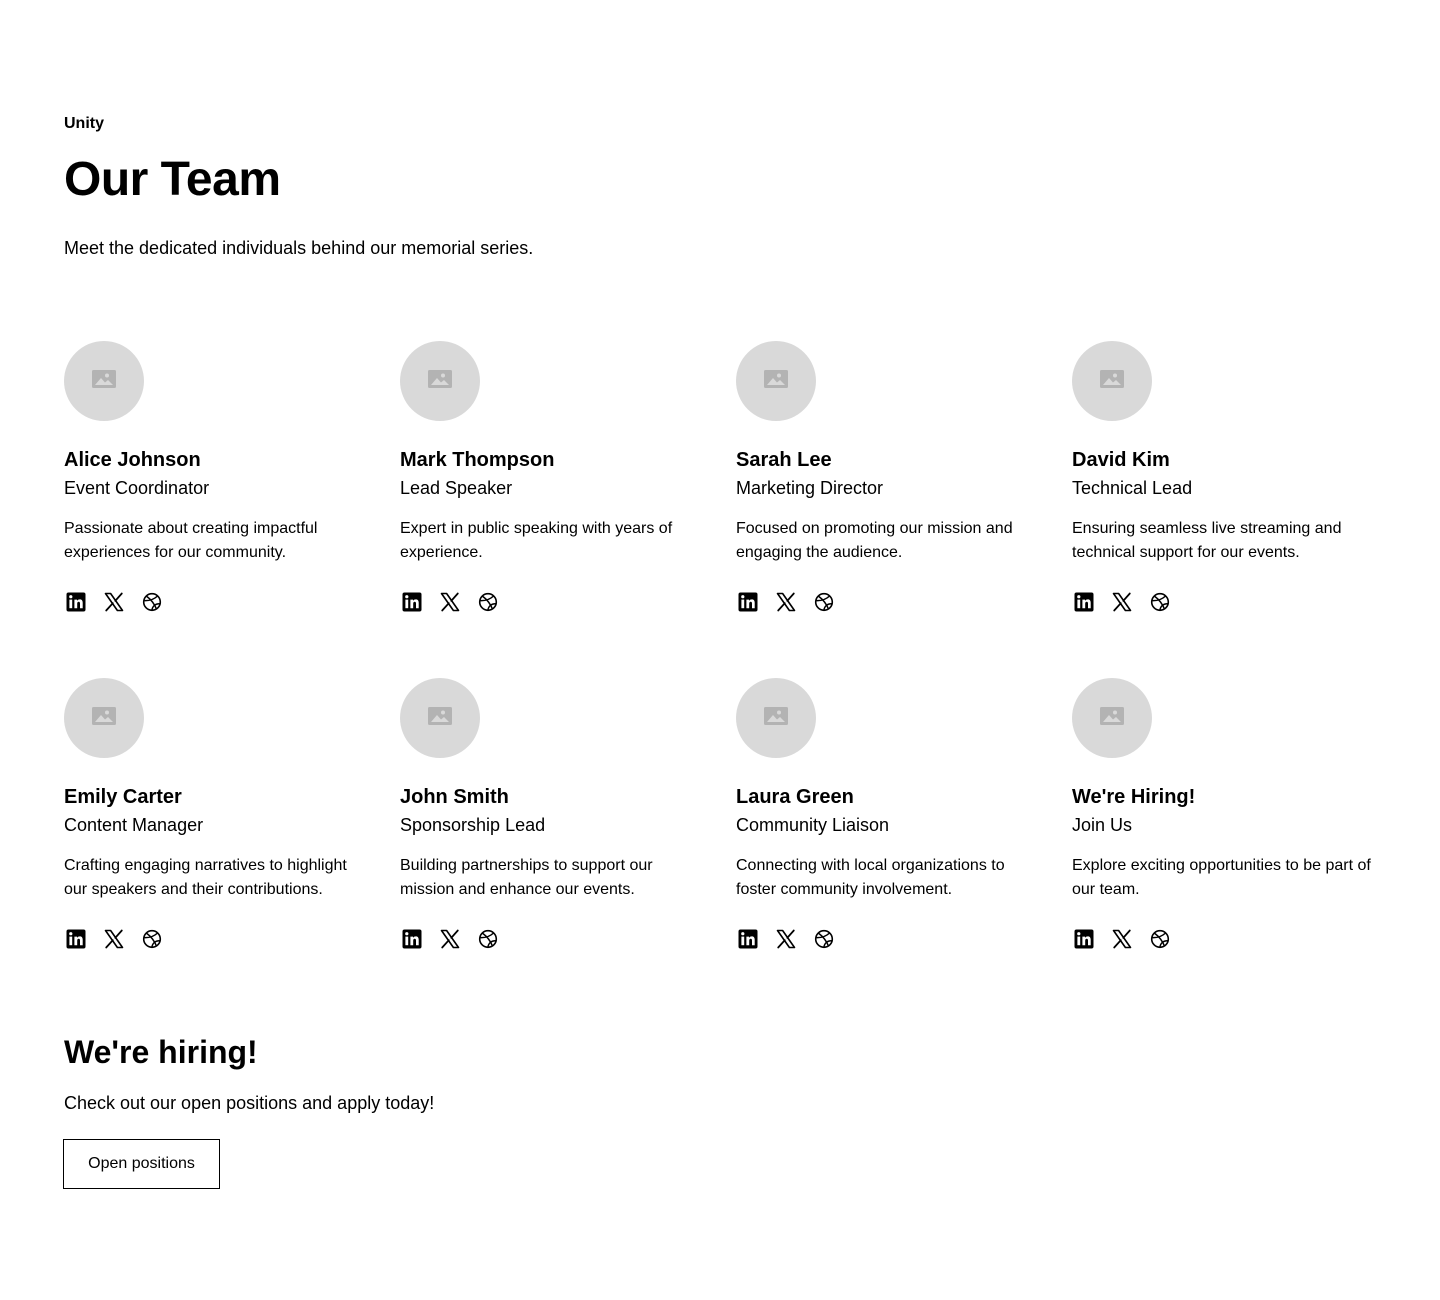 The width and height of the screenshot is (1440, 1300). What do you see at coordinates (134, 825) in the screenshot?
I see `member-role: Content Manager` at bounding box center [134, 825].